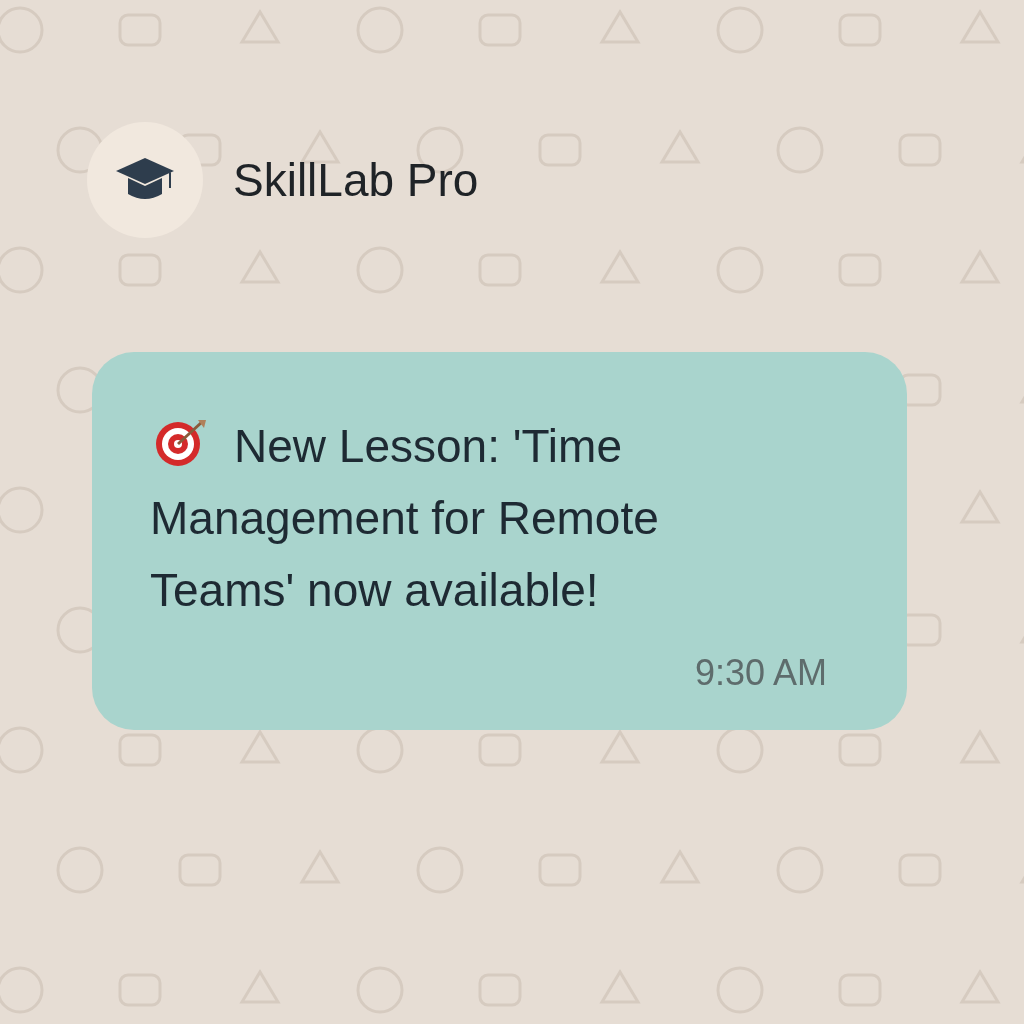 This screenshot has width=1024, height=1024. I want to click on message-text: New Lesson: 'Time Management for Remote Teams' now available!, so click(405, 517).